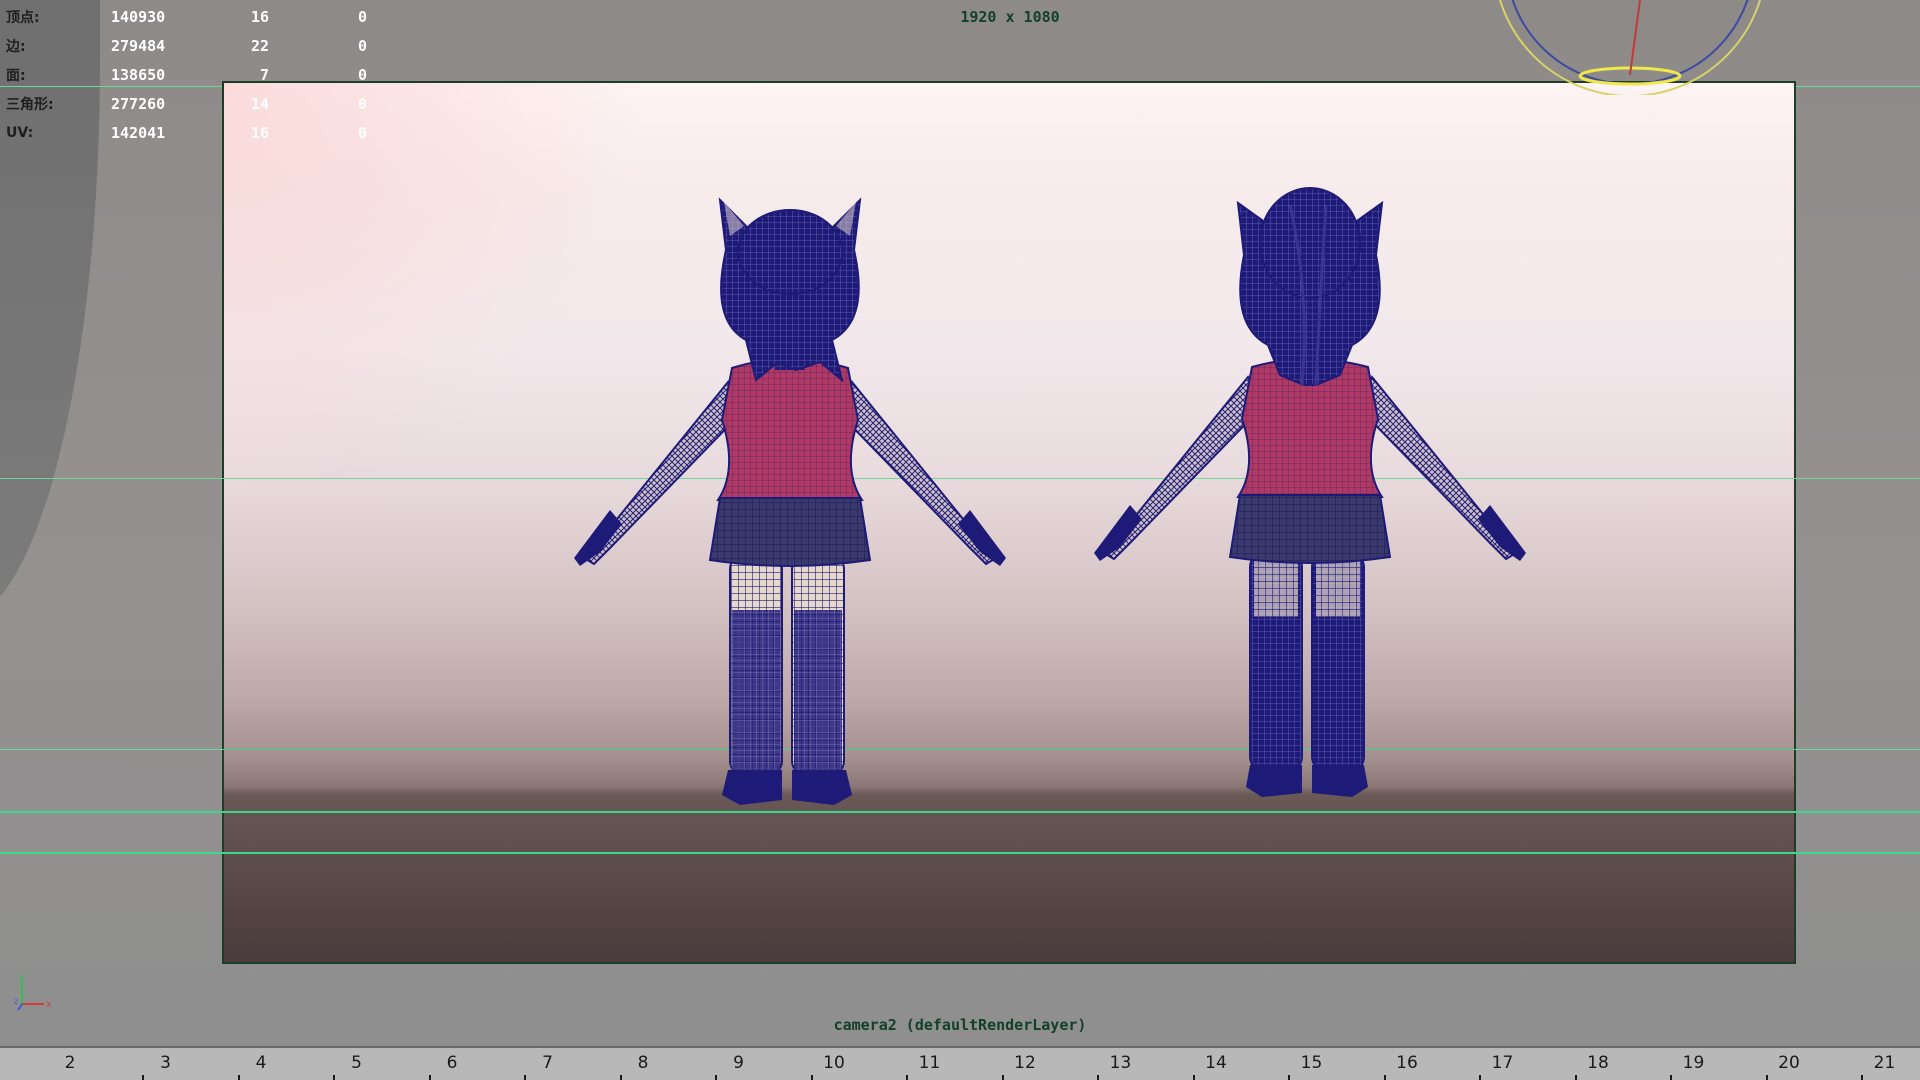 The width and height of the screenshot is (1920, 1080). Describe the element at coordinates (643, 1063) in the screenshot. I see `timeline-tick-label: 8` at that location.